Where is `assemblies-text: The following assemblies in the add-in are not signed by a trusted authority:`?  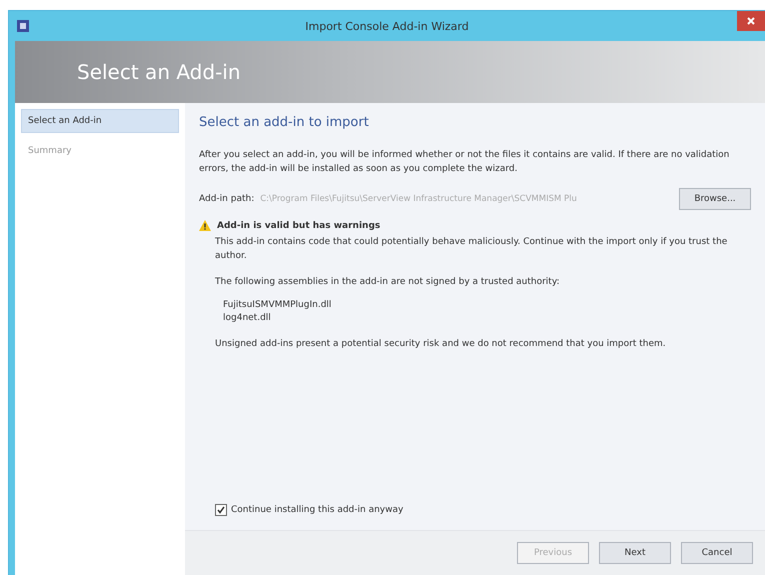 assemblies-text: The following assemblies in the add-in are not signed by a trusted authority: is located at coordinates (388, 282).